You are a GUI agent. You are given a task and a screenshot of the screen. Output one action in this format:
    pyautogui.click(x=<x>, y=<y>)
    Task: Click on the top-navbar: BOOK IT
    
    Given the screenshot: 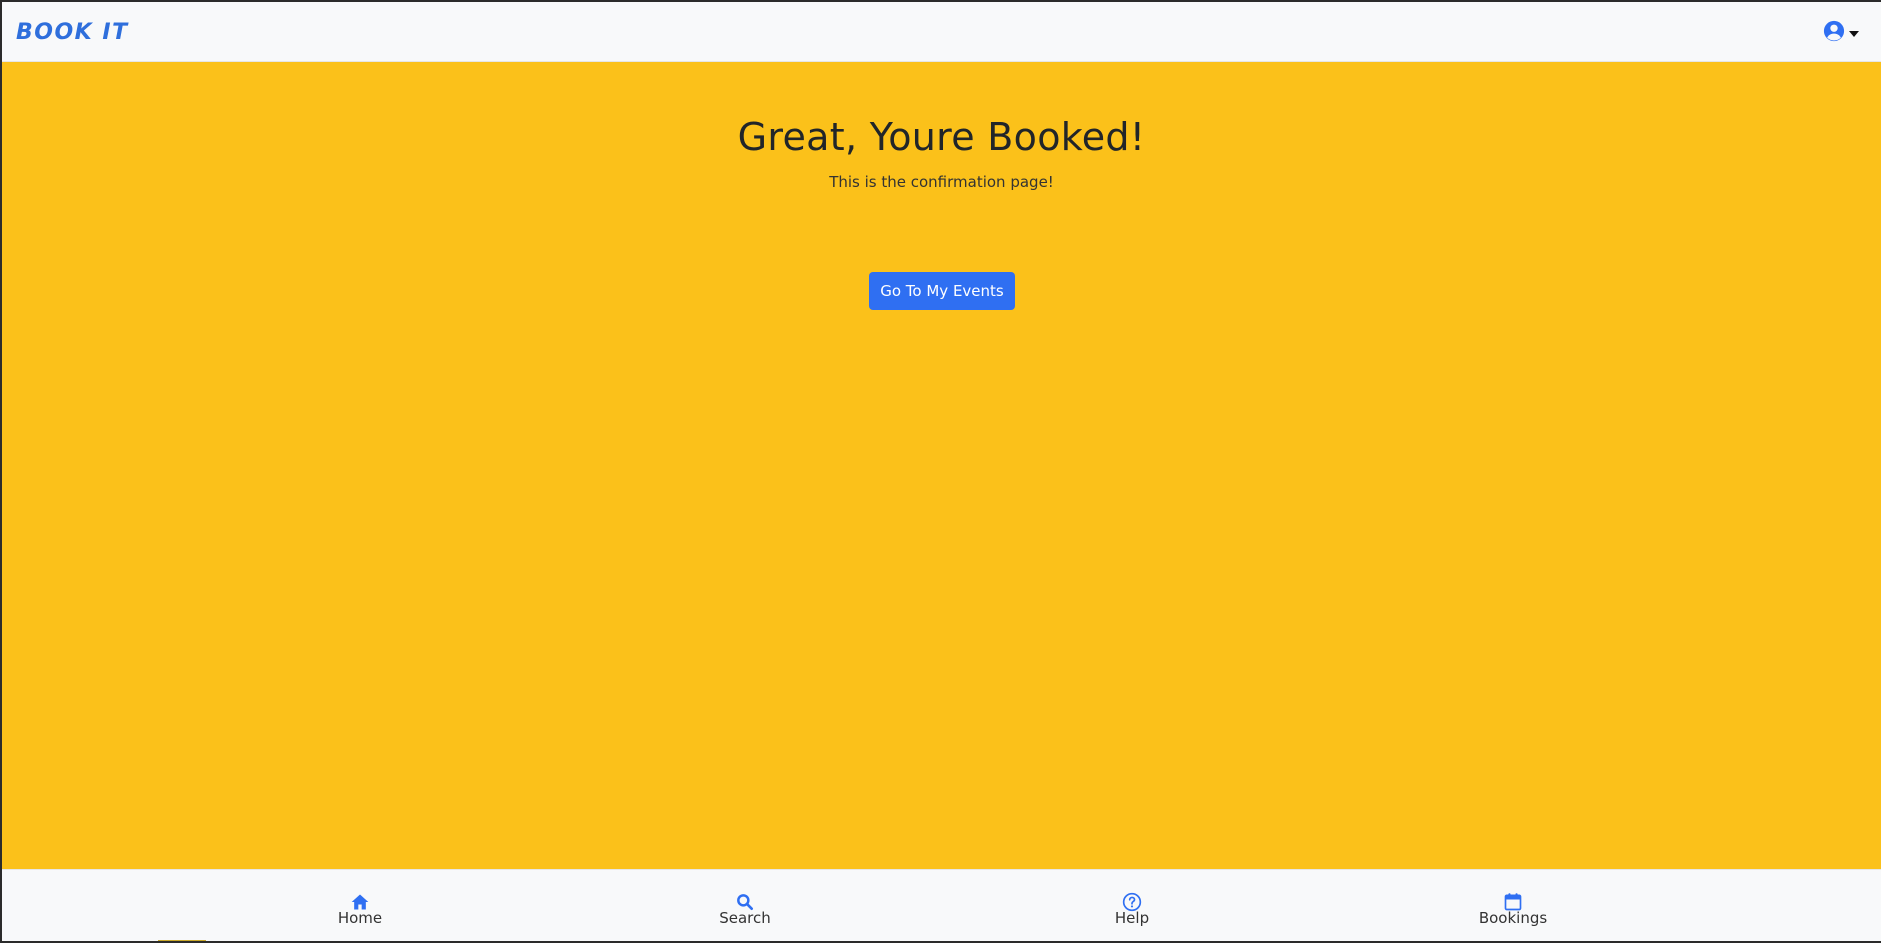 What is the action you would take?
    pyautogui.click(x=941, y=32)
    